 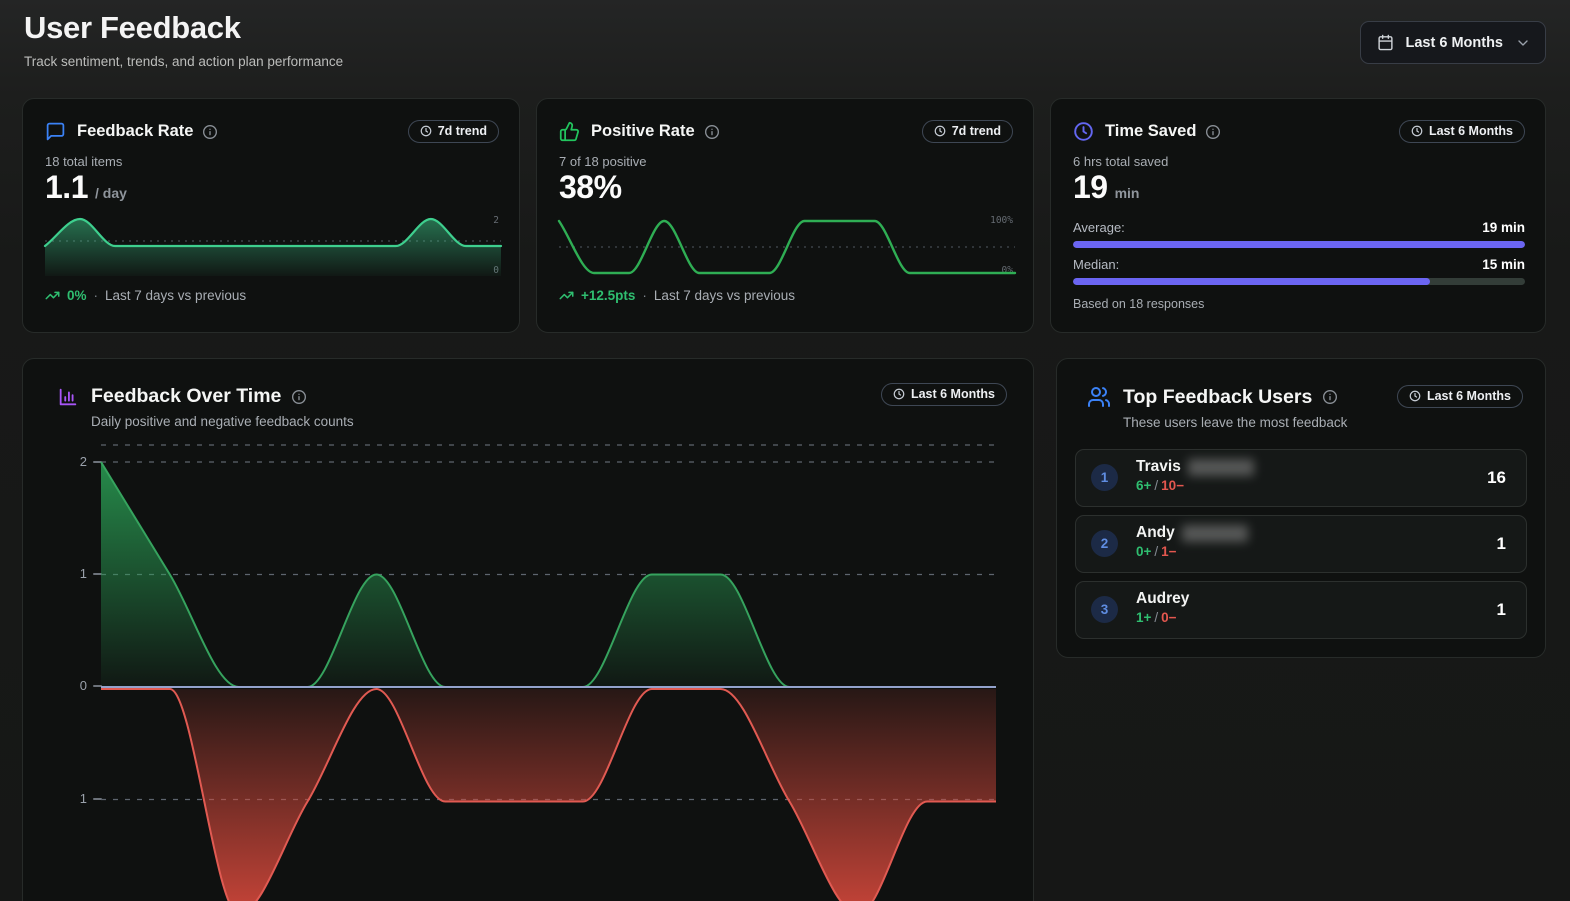 I want to click on section-subtitle: These users leave the most feedback, so click(x=1235, y=422).